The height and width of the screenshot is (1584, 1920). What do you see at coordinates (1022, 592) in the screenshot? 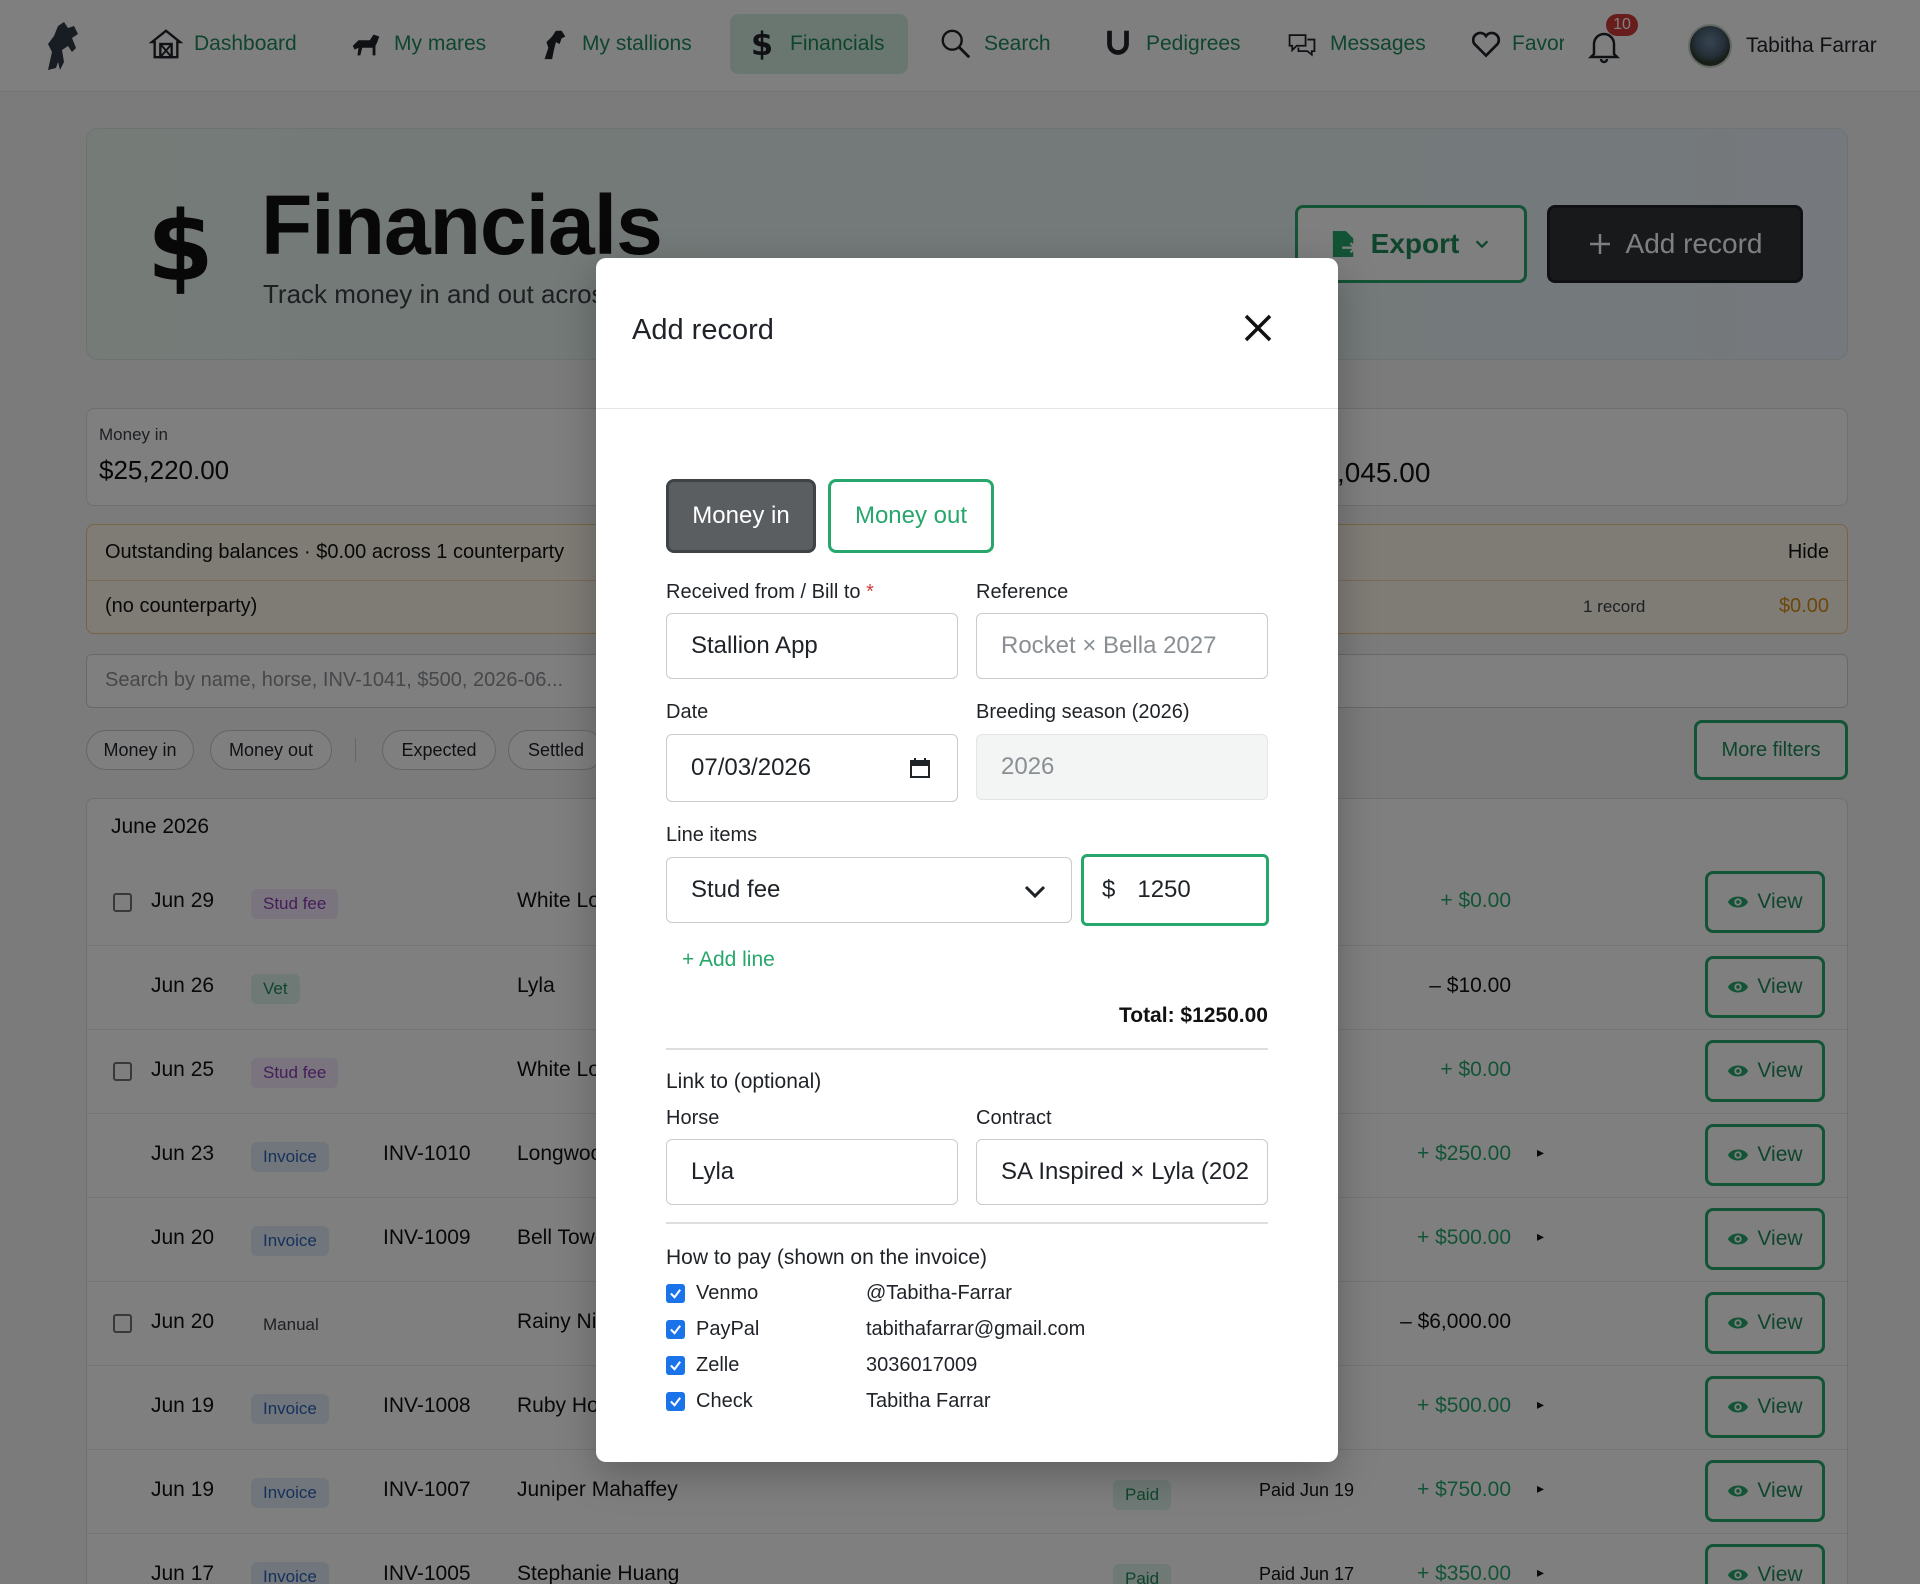
I see `reference-label: Reference` at bounding box center [1022, 592].